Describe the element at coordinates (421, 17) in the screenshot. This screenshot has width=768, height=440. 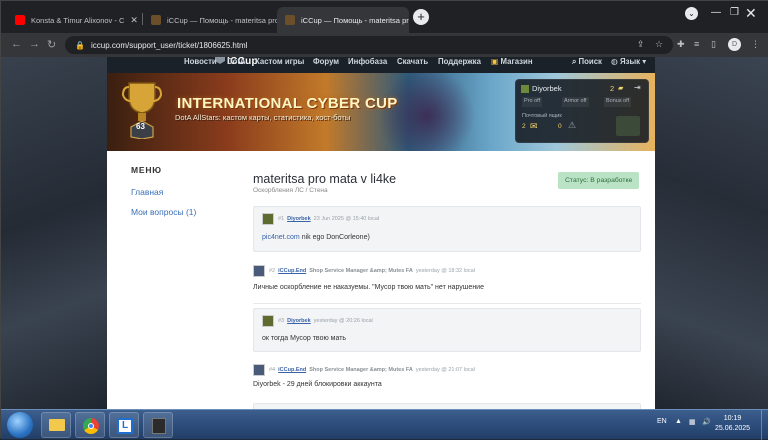
I see `new-tab-button: +` at that location.